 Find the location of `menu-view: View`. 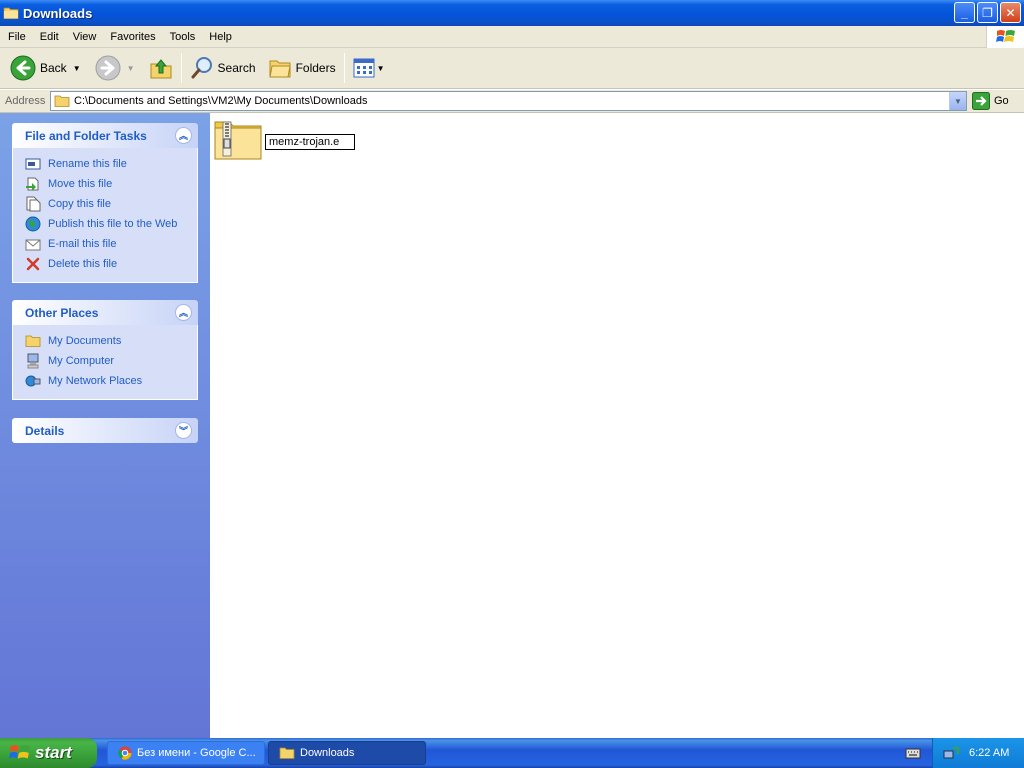

menu-view: View is located at coordinates (85, 37).